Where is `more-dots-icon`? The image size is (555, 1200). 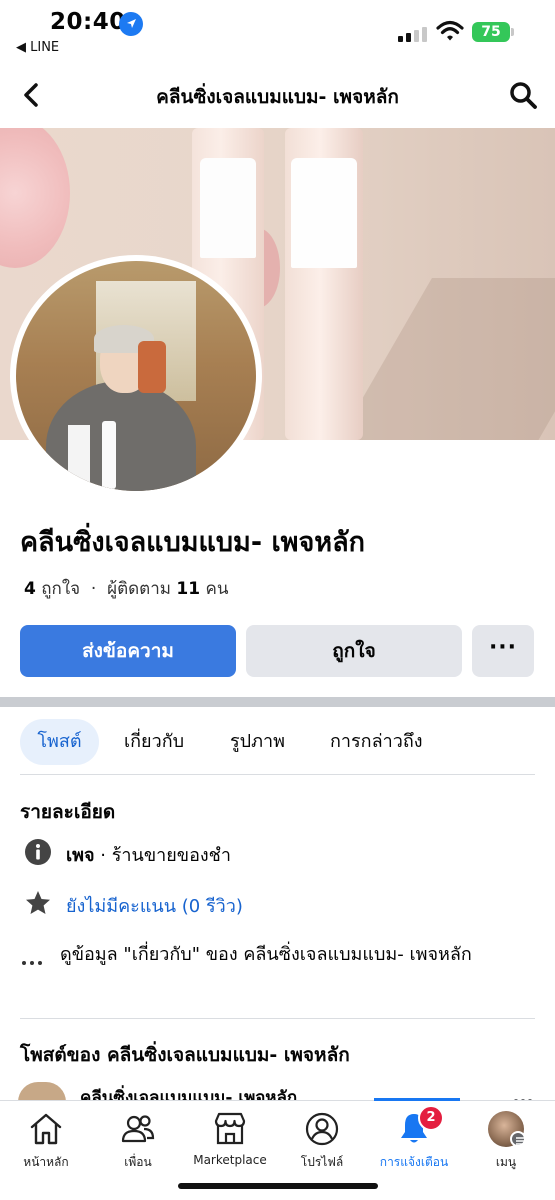
more-dots-icon is located at coordinates (34, 957).